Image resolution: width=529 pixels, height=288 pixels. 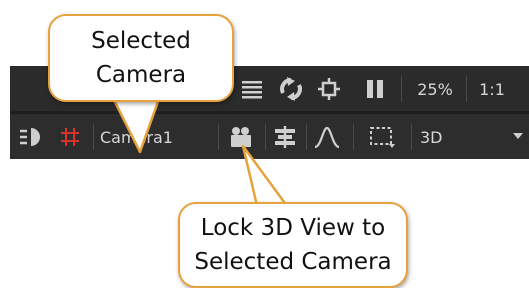 What do you see at coordinates (293, 228) in the screenshot?
I see `callout-line: Lock 3D View to` at bounding box center [293, 228].